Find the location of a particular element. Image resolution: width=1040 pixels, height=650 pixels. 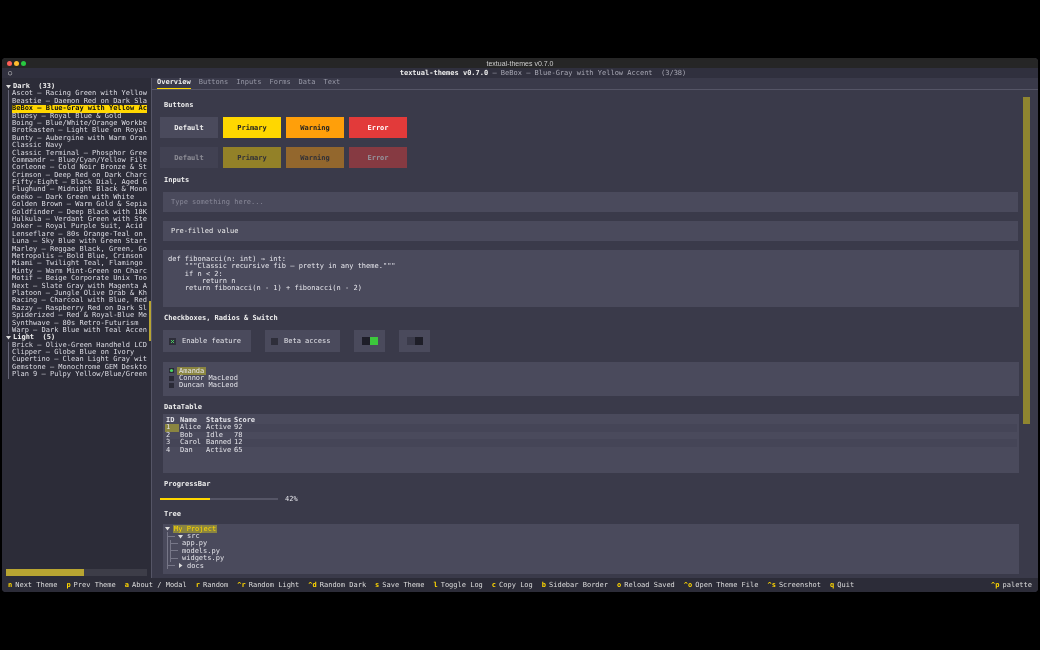

check-x-icon is located at coordinates (172, 341).